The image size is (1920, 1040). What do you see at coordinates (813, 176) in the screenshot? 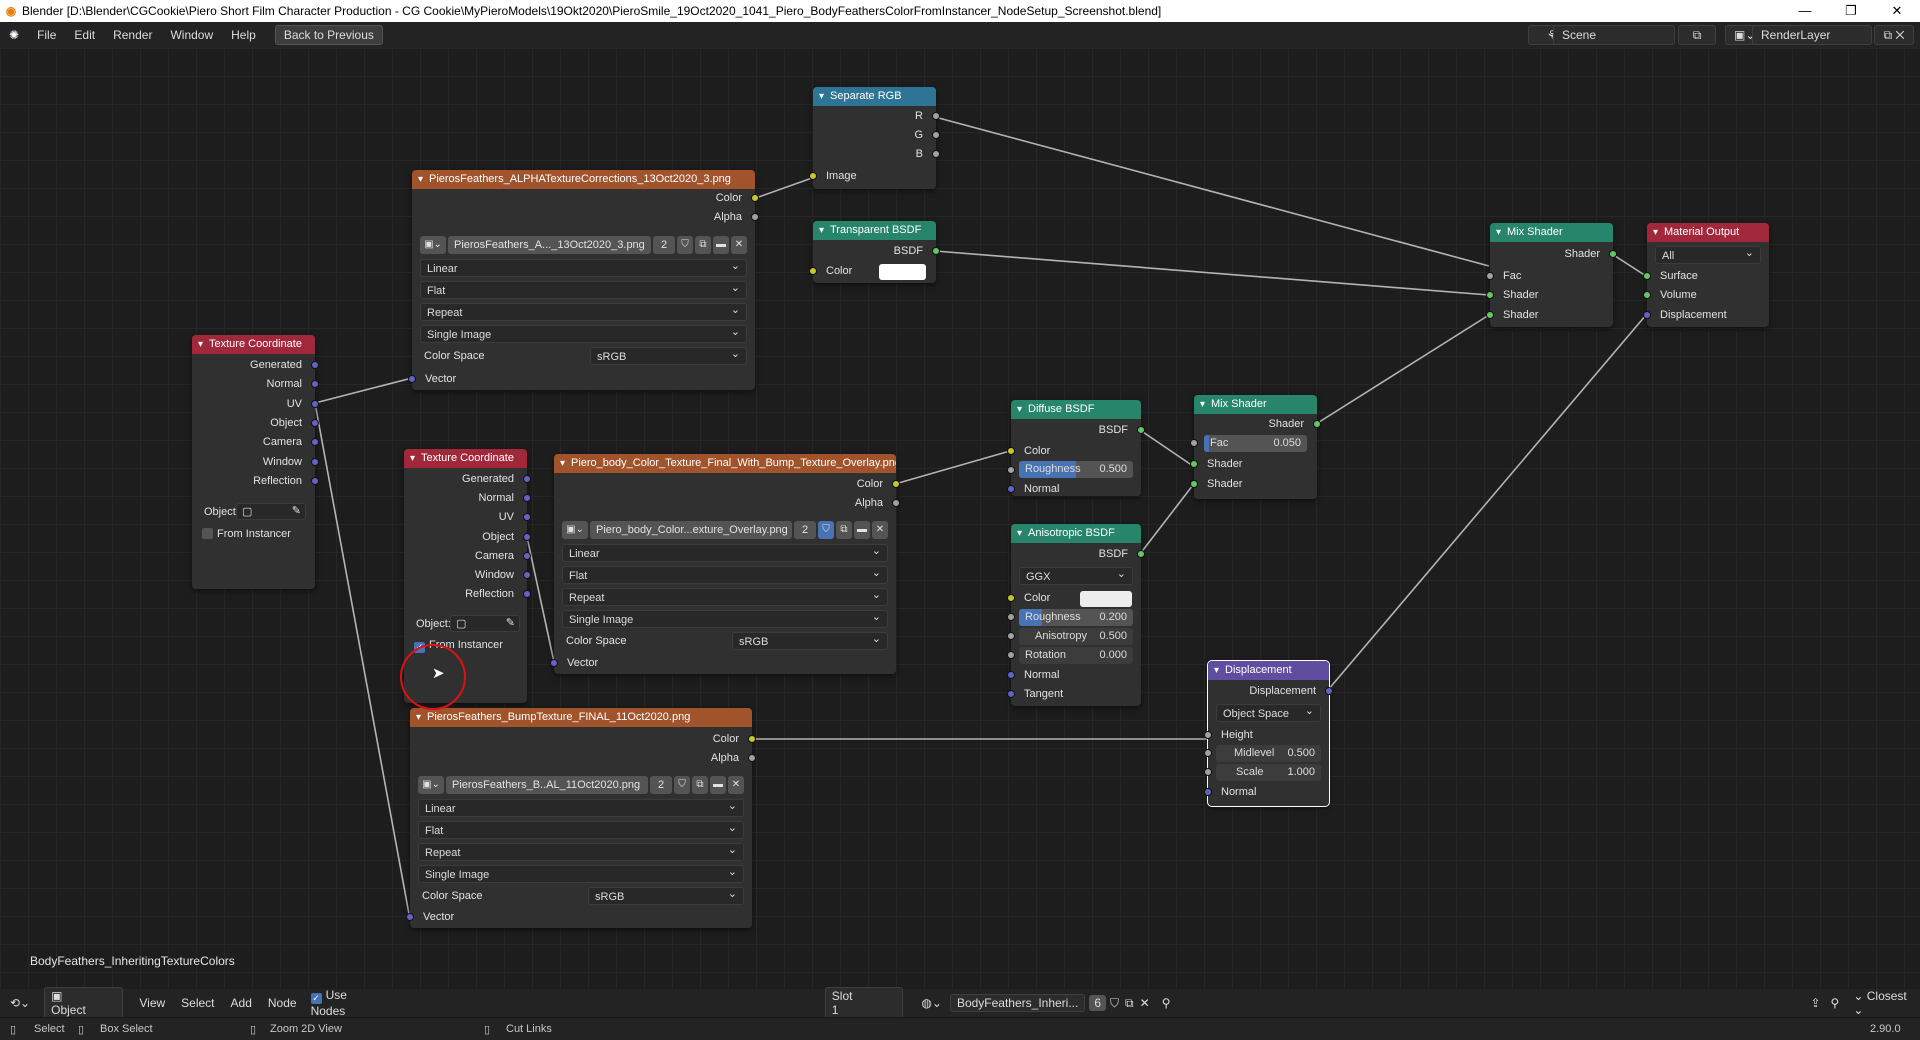
I see `image-input-socket` at bounding box center [813, 176].